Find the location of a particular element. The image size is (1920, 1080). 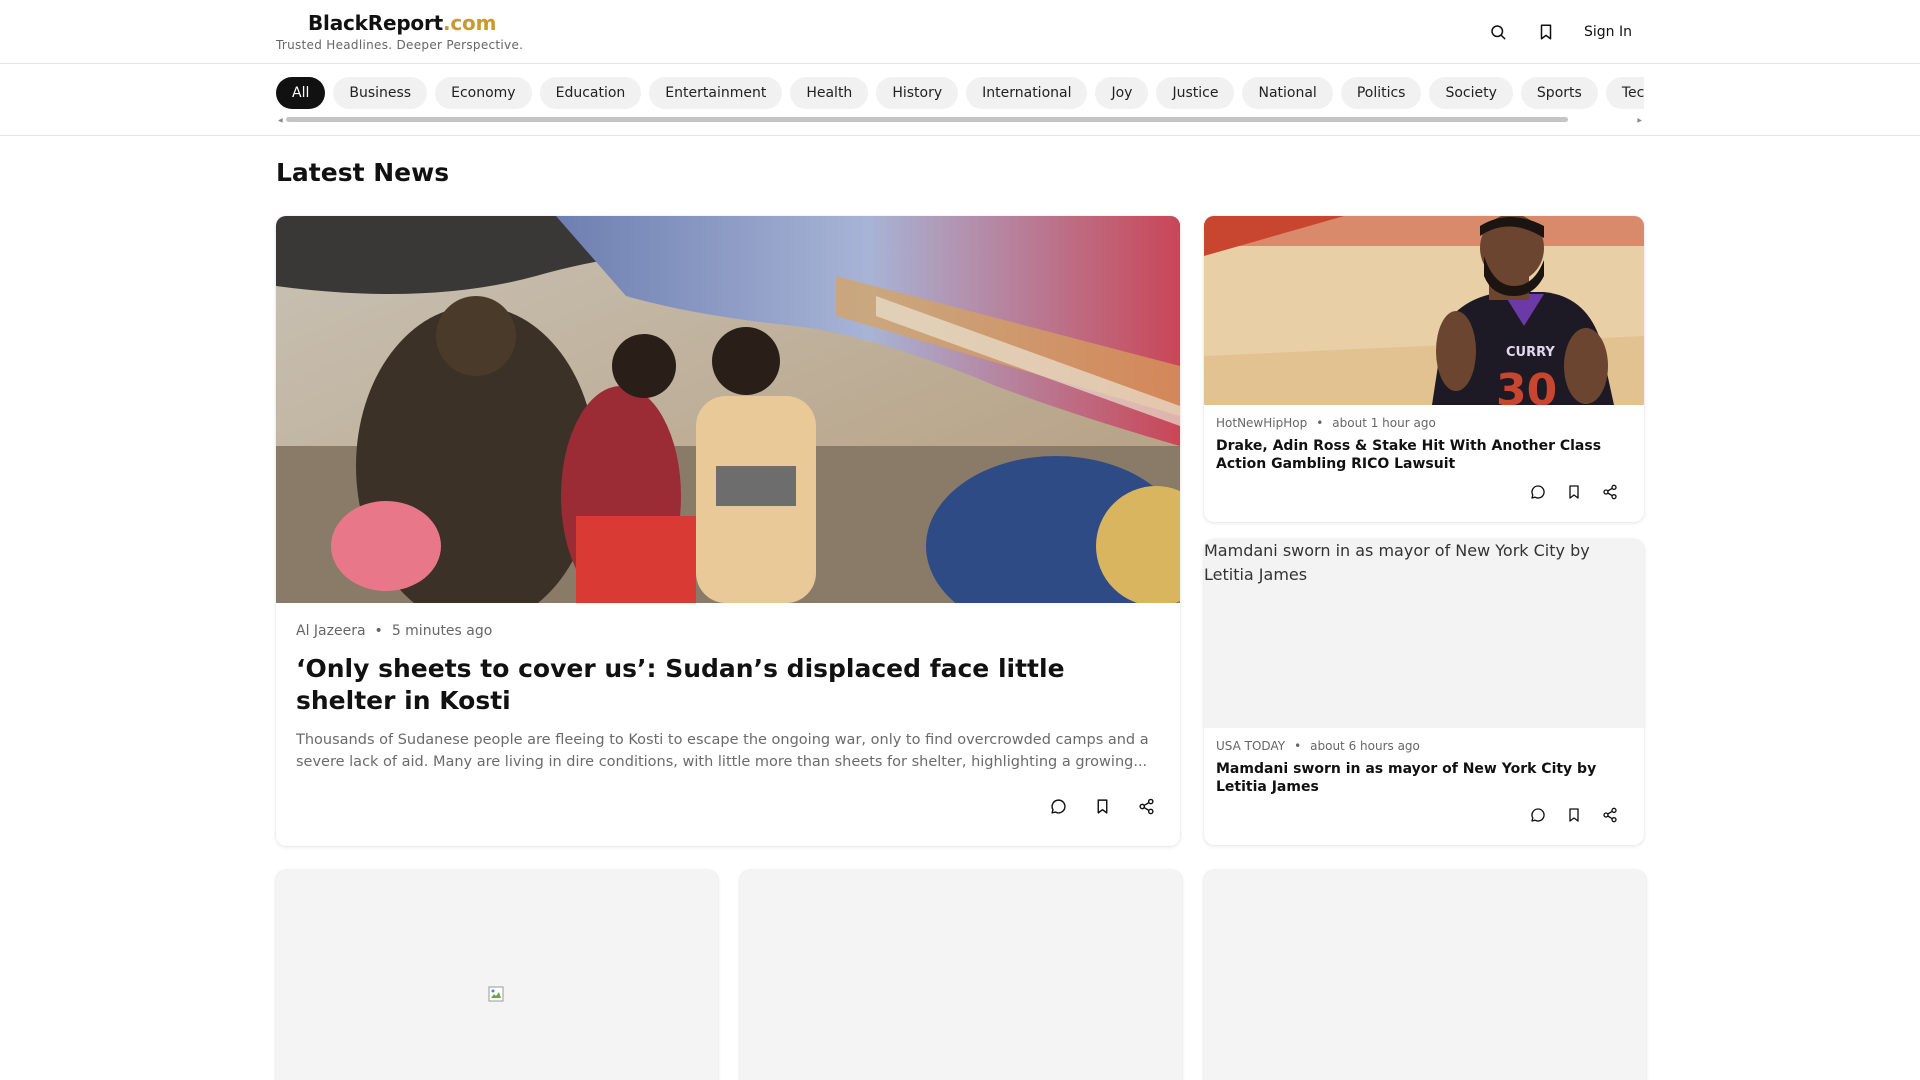

category-pill-justice: Justice is located at coordinates (1195, 93).